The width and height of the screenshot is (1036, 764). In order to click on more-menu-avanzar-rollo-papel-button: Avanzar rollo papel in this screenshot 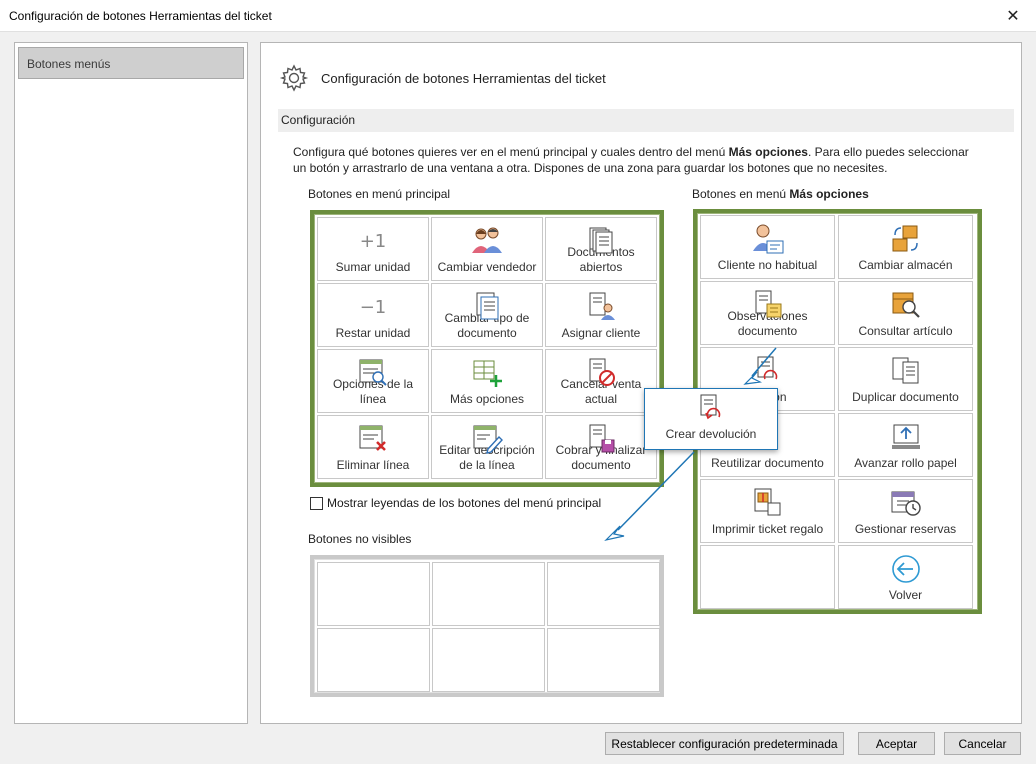, I will do `click(905, 445)`.